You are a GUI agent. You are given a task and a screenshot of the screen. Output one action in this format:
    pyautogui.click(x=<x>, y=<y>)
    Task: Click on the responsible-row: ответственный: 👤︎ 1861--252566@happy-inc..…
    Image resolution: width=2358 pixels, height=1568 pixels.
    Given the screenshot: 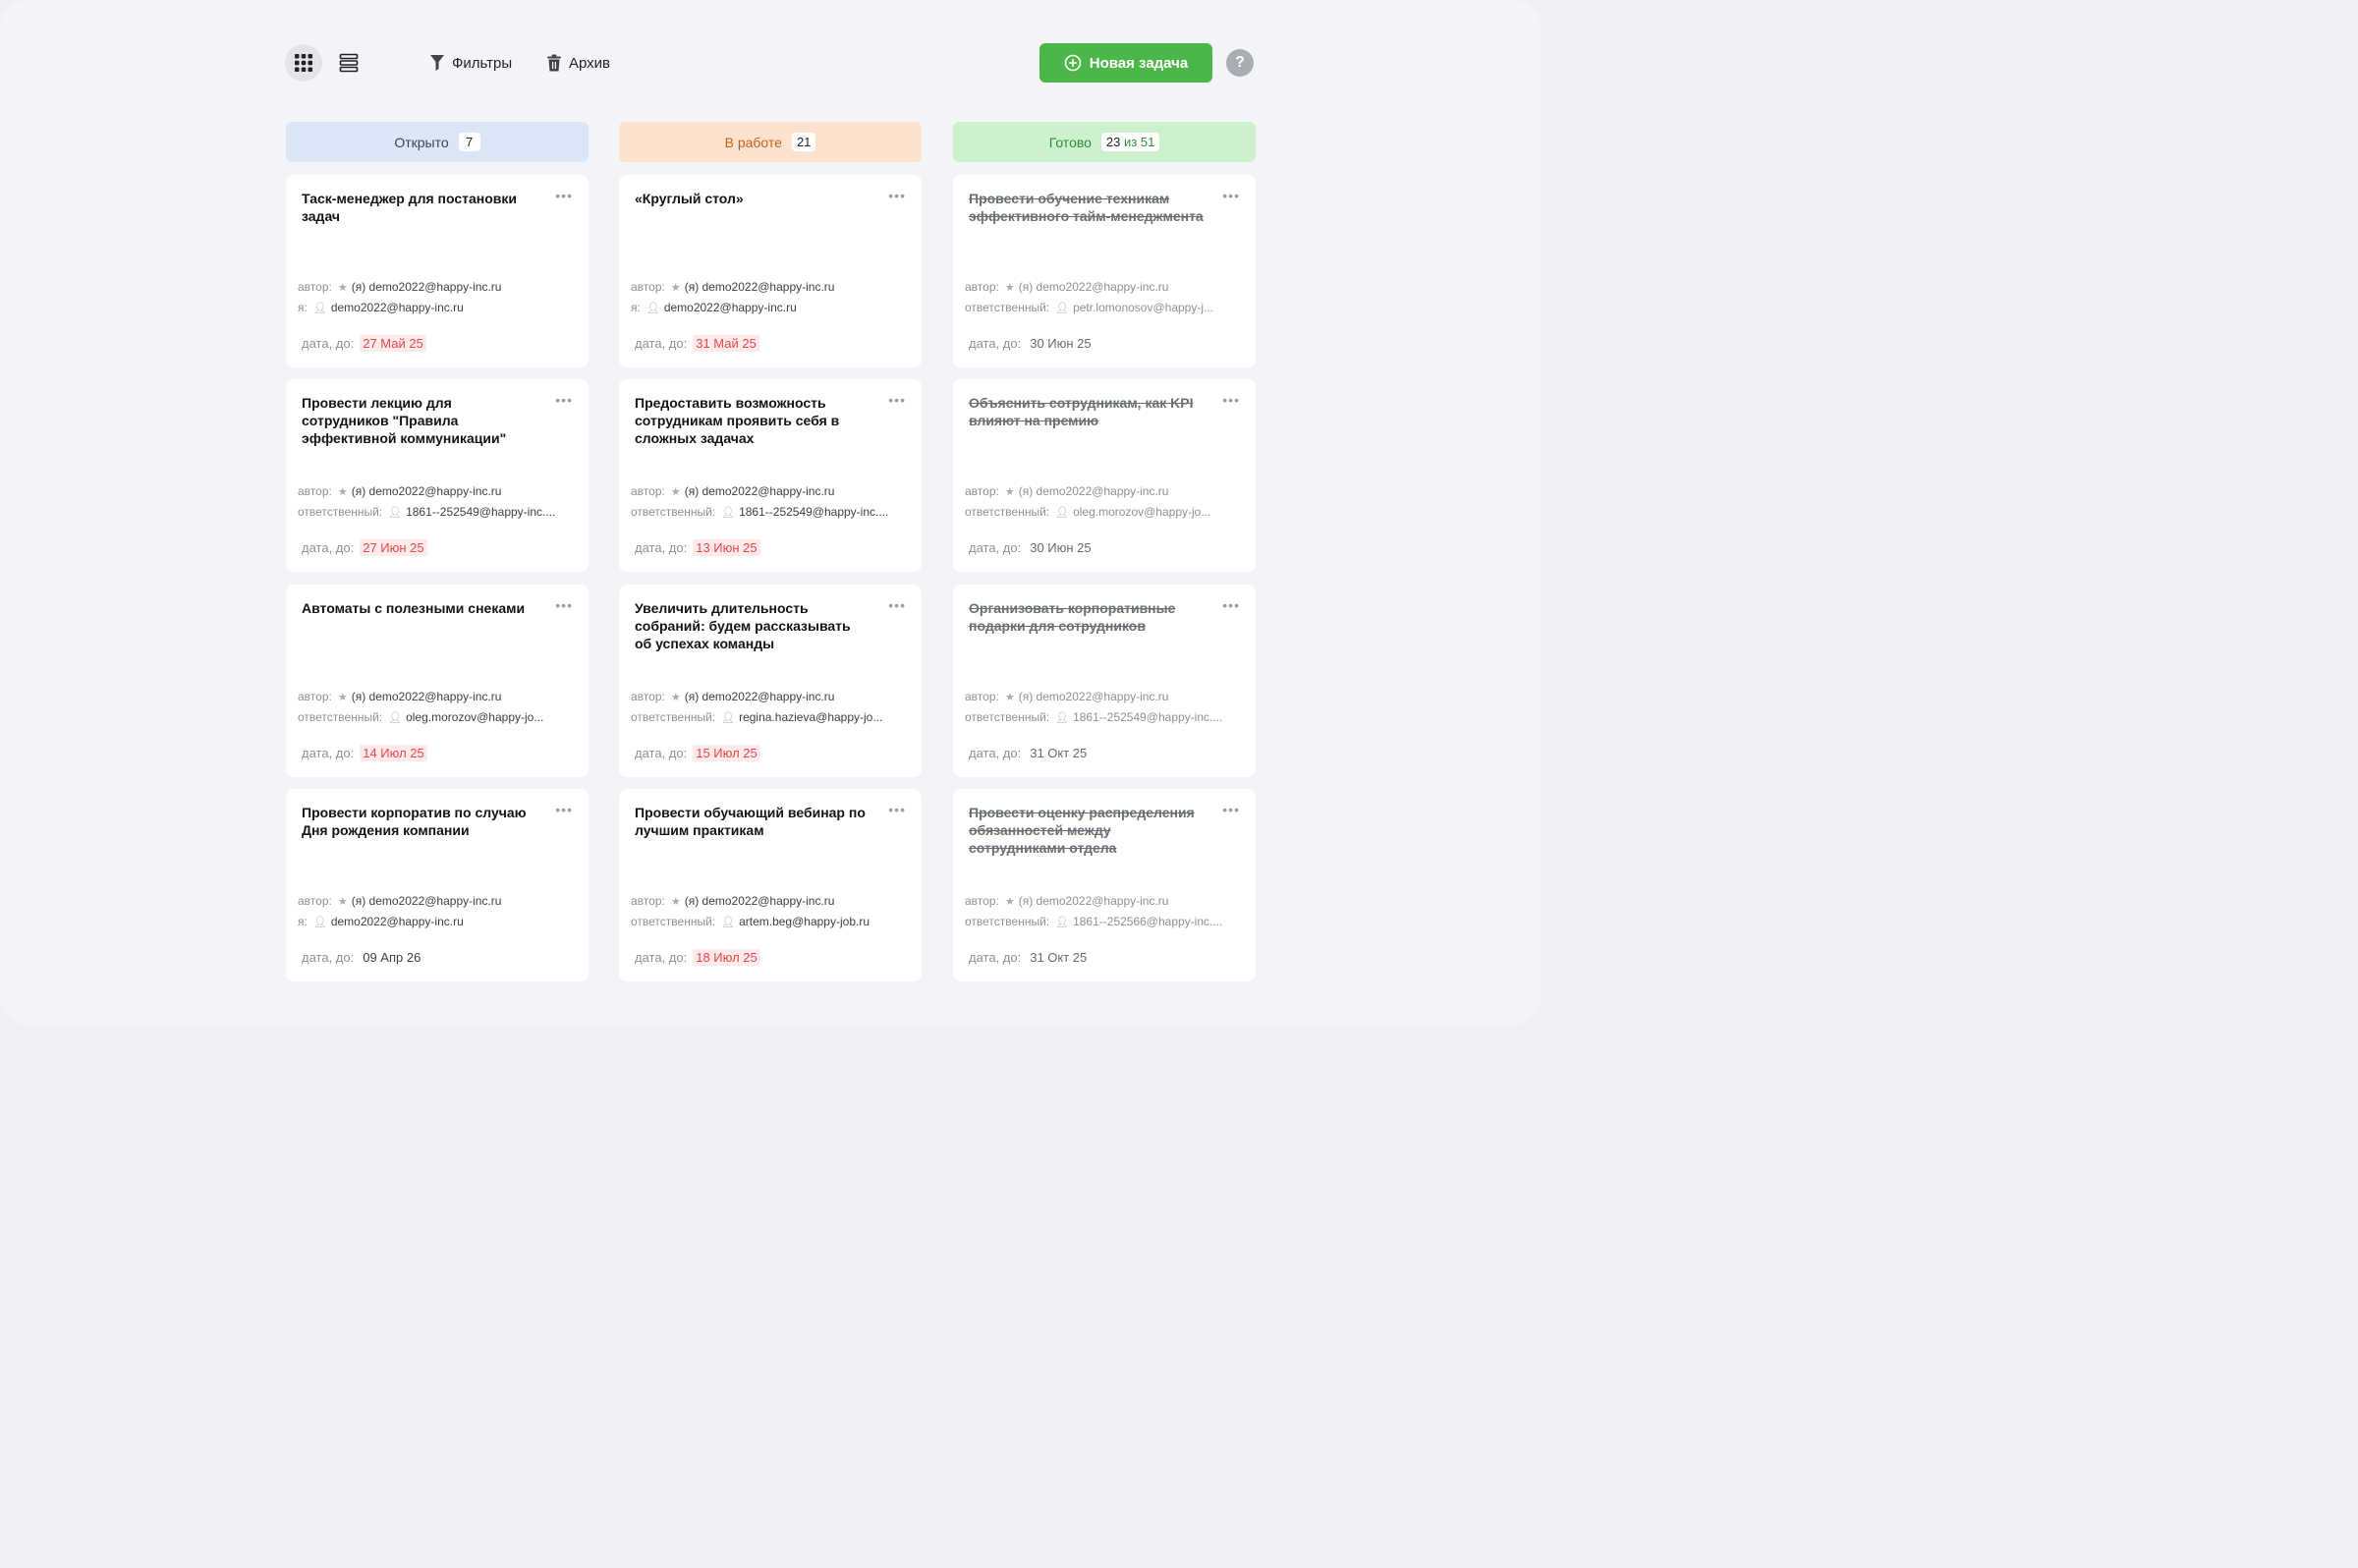 What is the action you would take?
    pyautogui.click(x=1106, y=921)
    